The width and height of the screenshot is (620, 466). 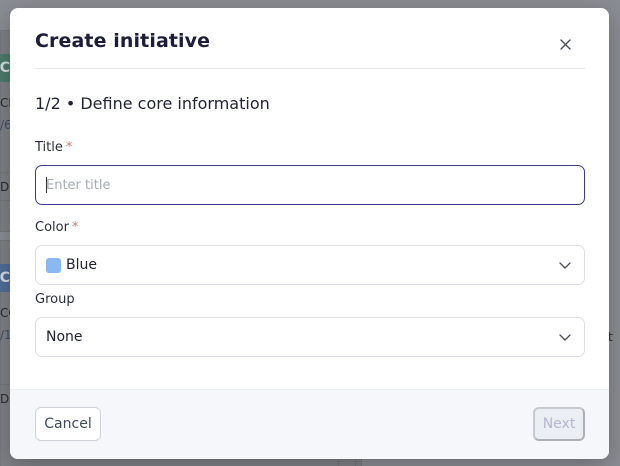 I want to click on color-select-value: Blue, so click(x=71, y=265).